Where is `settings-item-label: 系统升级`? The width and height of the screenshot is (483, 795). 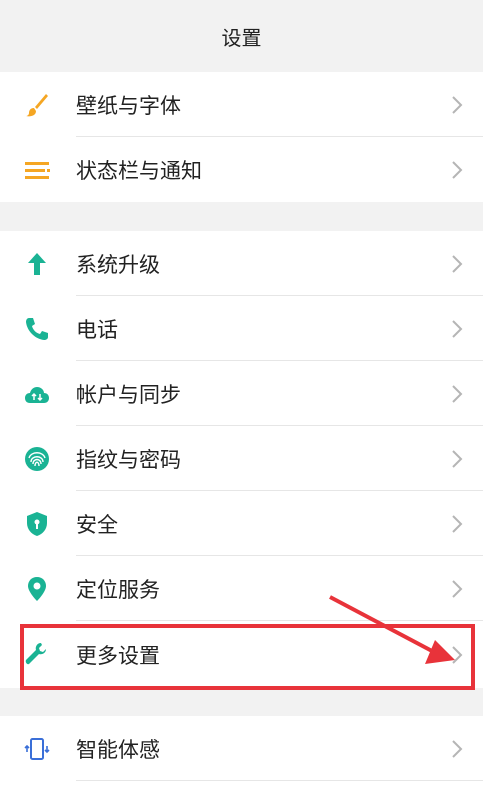 settings-item-label: 系统升级 is located at coordinates (118, 264).